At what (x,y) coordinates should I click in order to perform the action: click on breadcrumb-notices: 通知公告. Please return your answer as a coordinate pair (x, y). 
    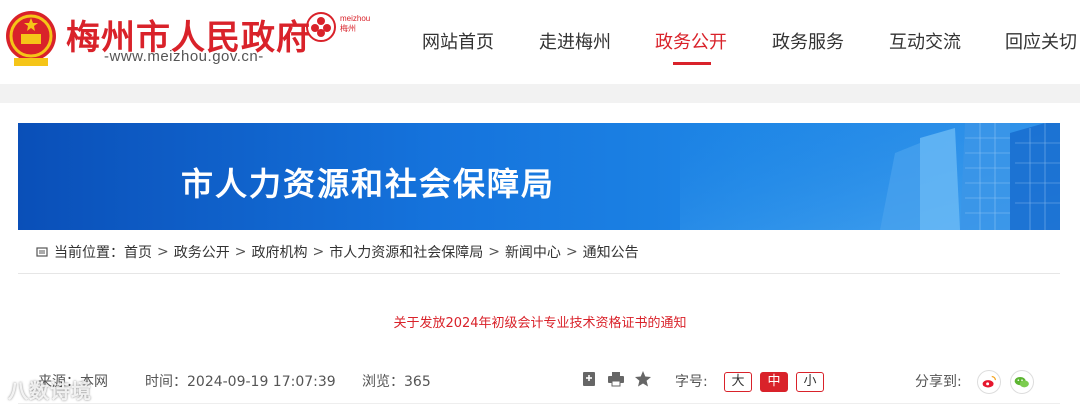
    Looking at the image, I should click on (611, 252).